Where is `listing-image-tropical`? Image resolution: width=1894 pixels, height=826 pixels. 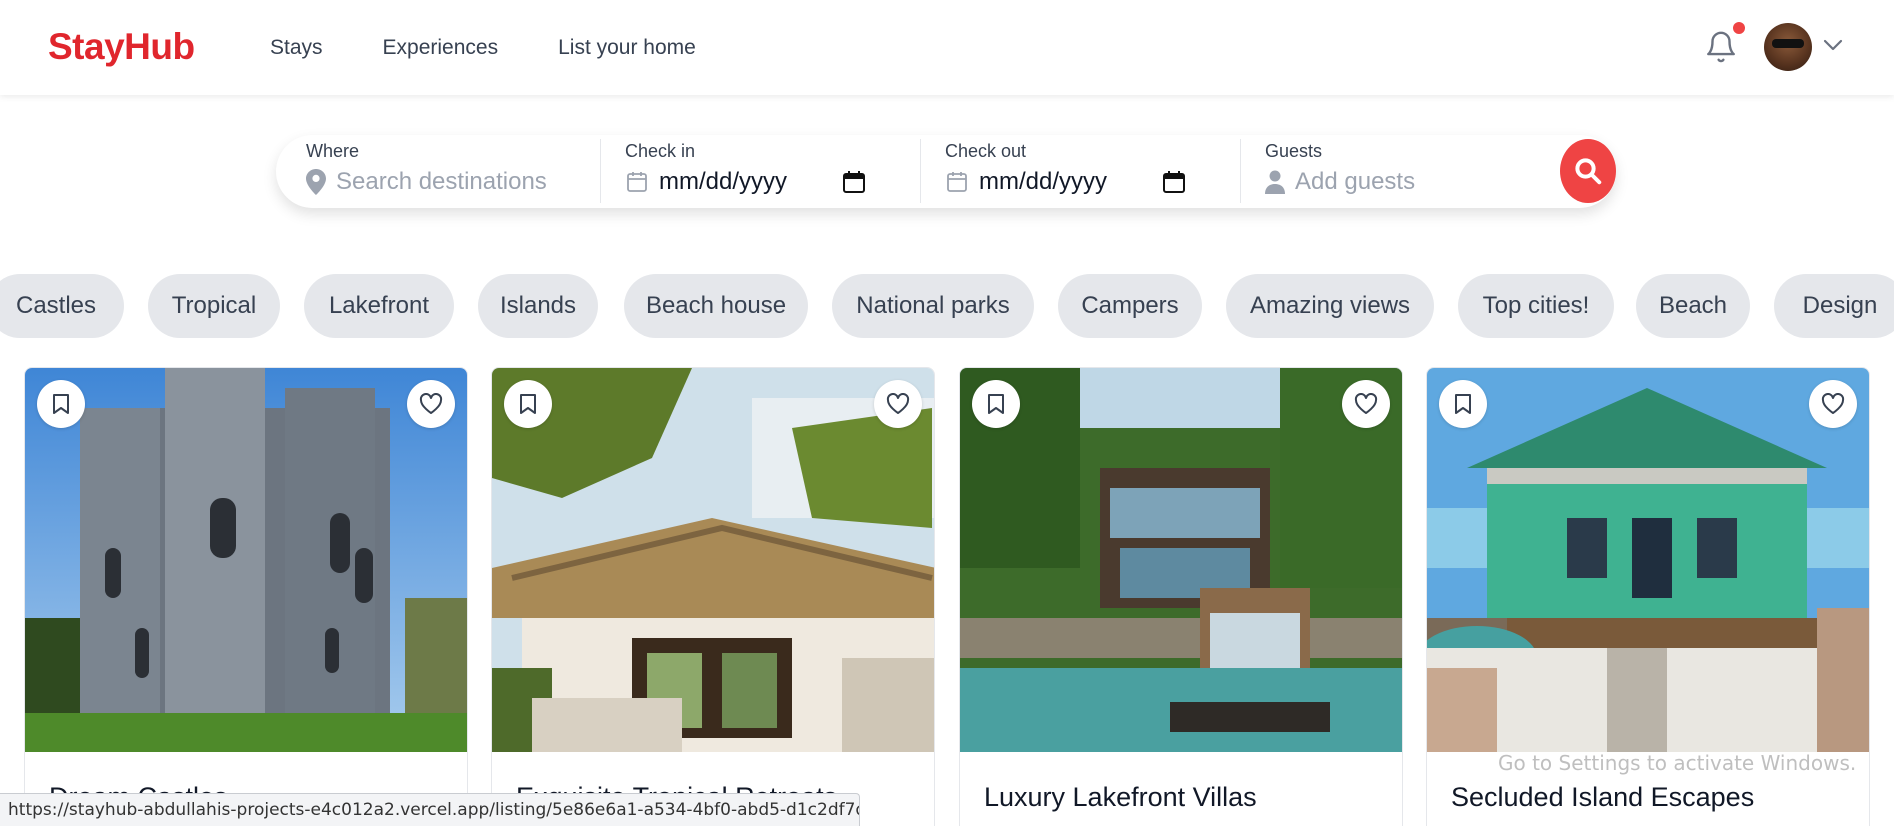 listing-image-tropical is located at coordinates (713, 560).